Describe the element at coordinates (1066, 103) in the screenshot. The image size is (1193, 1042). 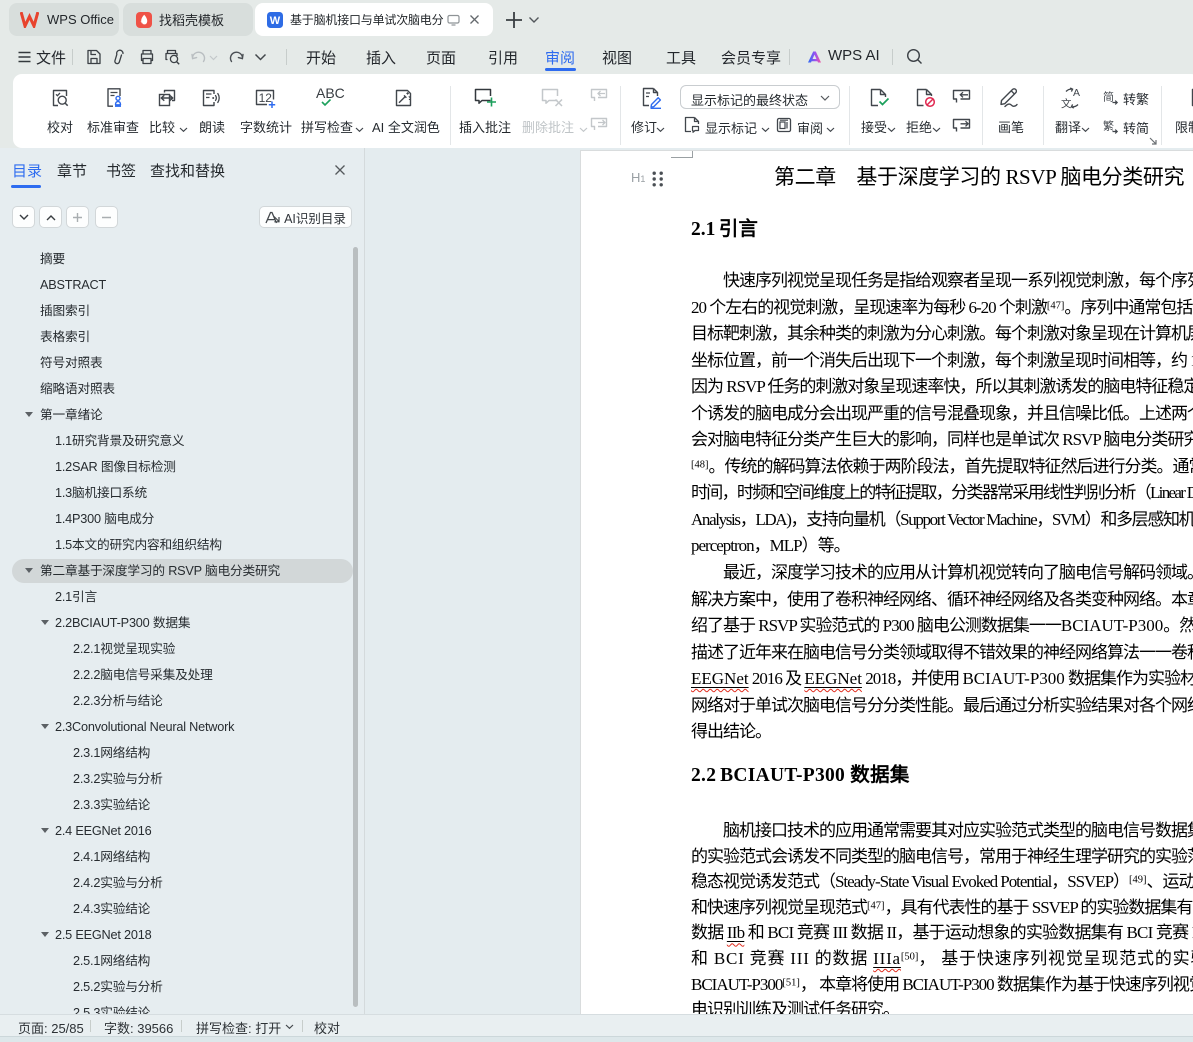
I see `svg-text: 文` at that location.